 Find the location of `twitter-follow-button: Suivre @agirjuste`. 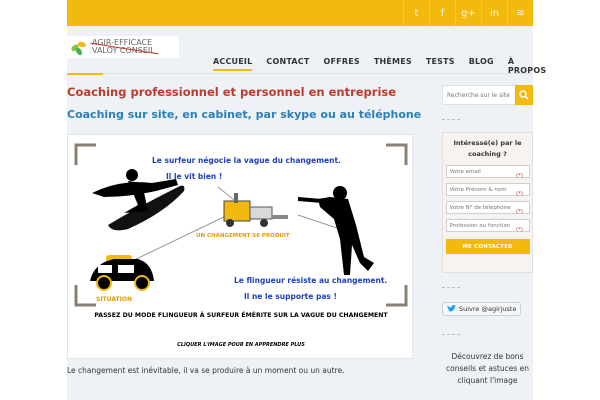

twitter-follow-button: Suivre @agirjuste is located at coordinates (482, 309).